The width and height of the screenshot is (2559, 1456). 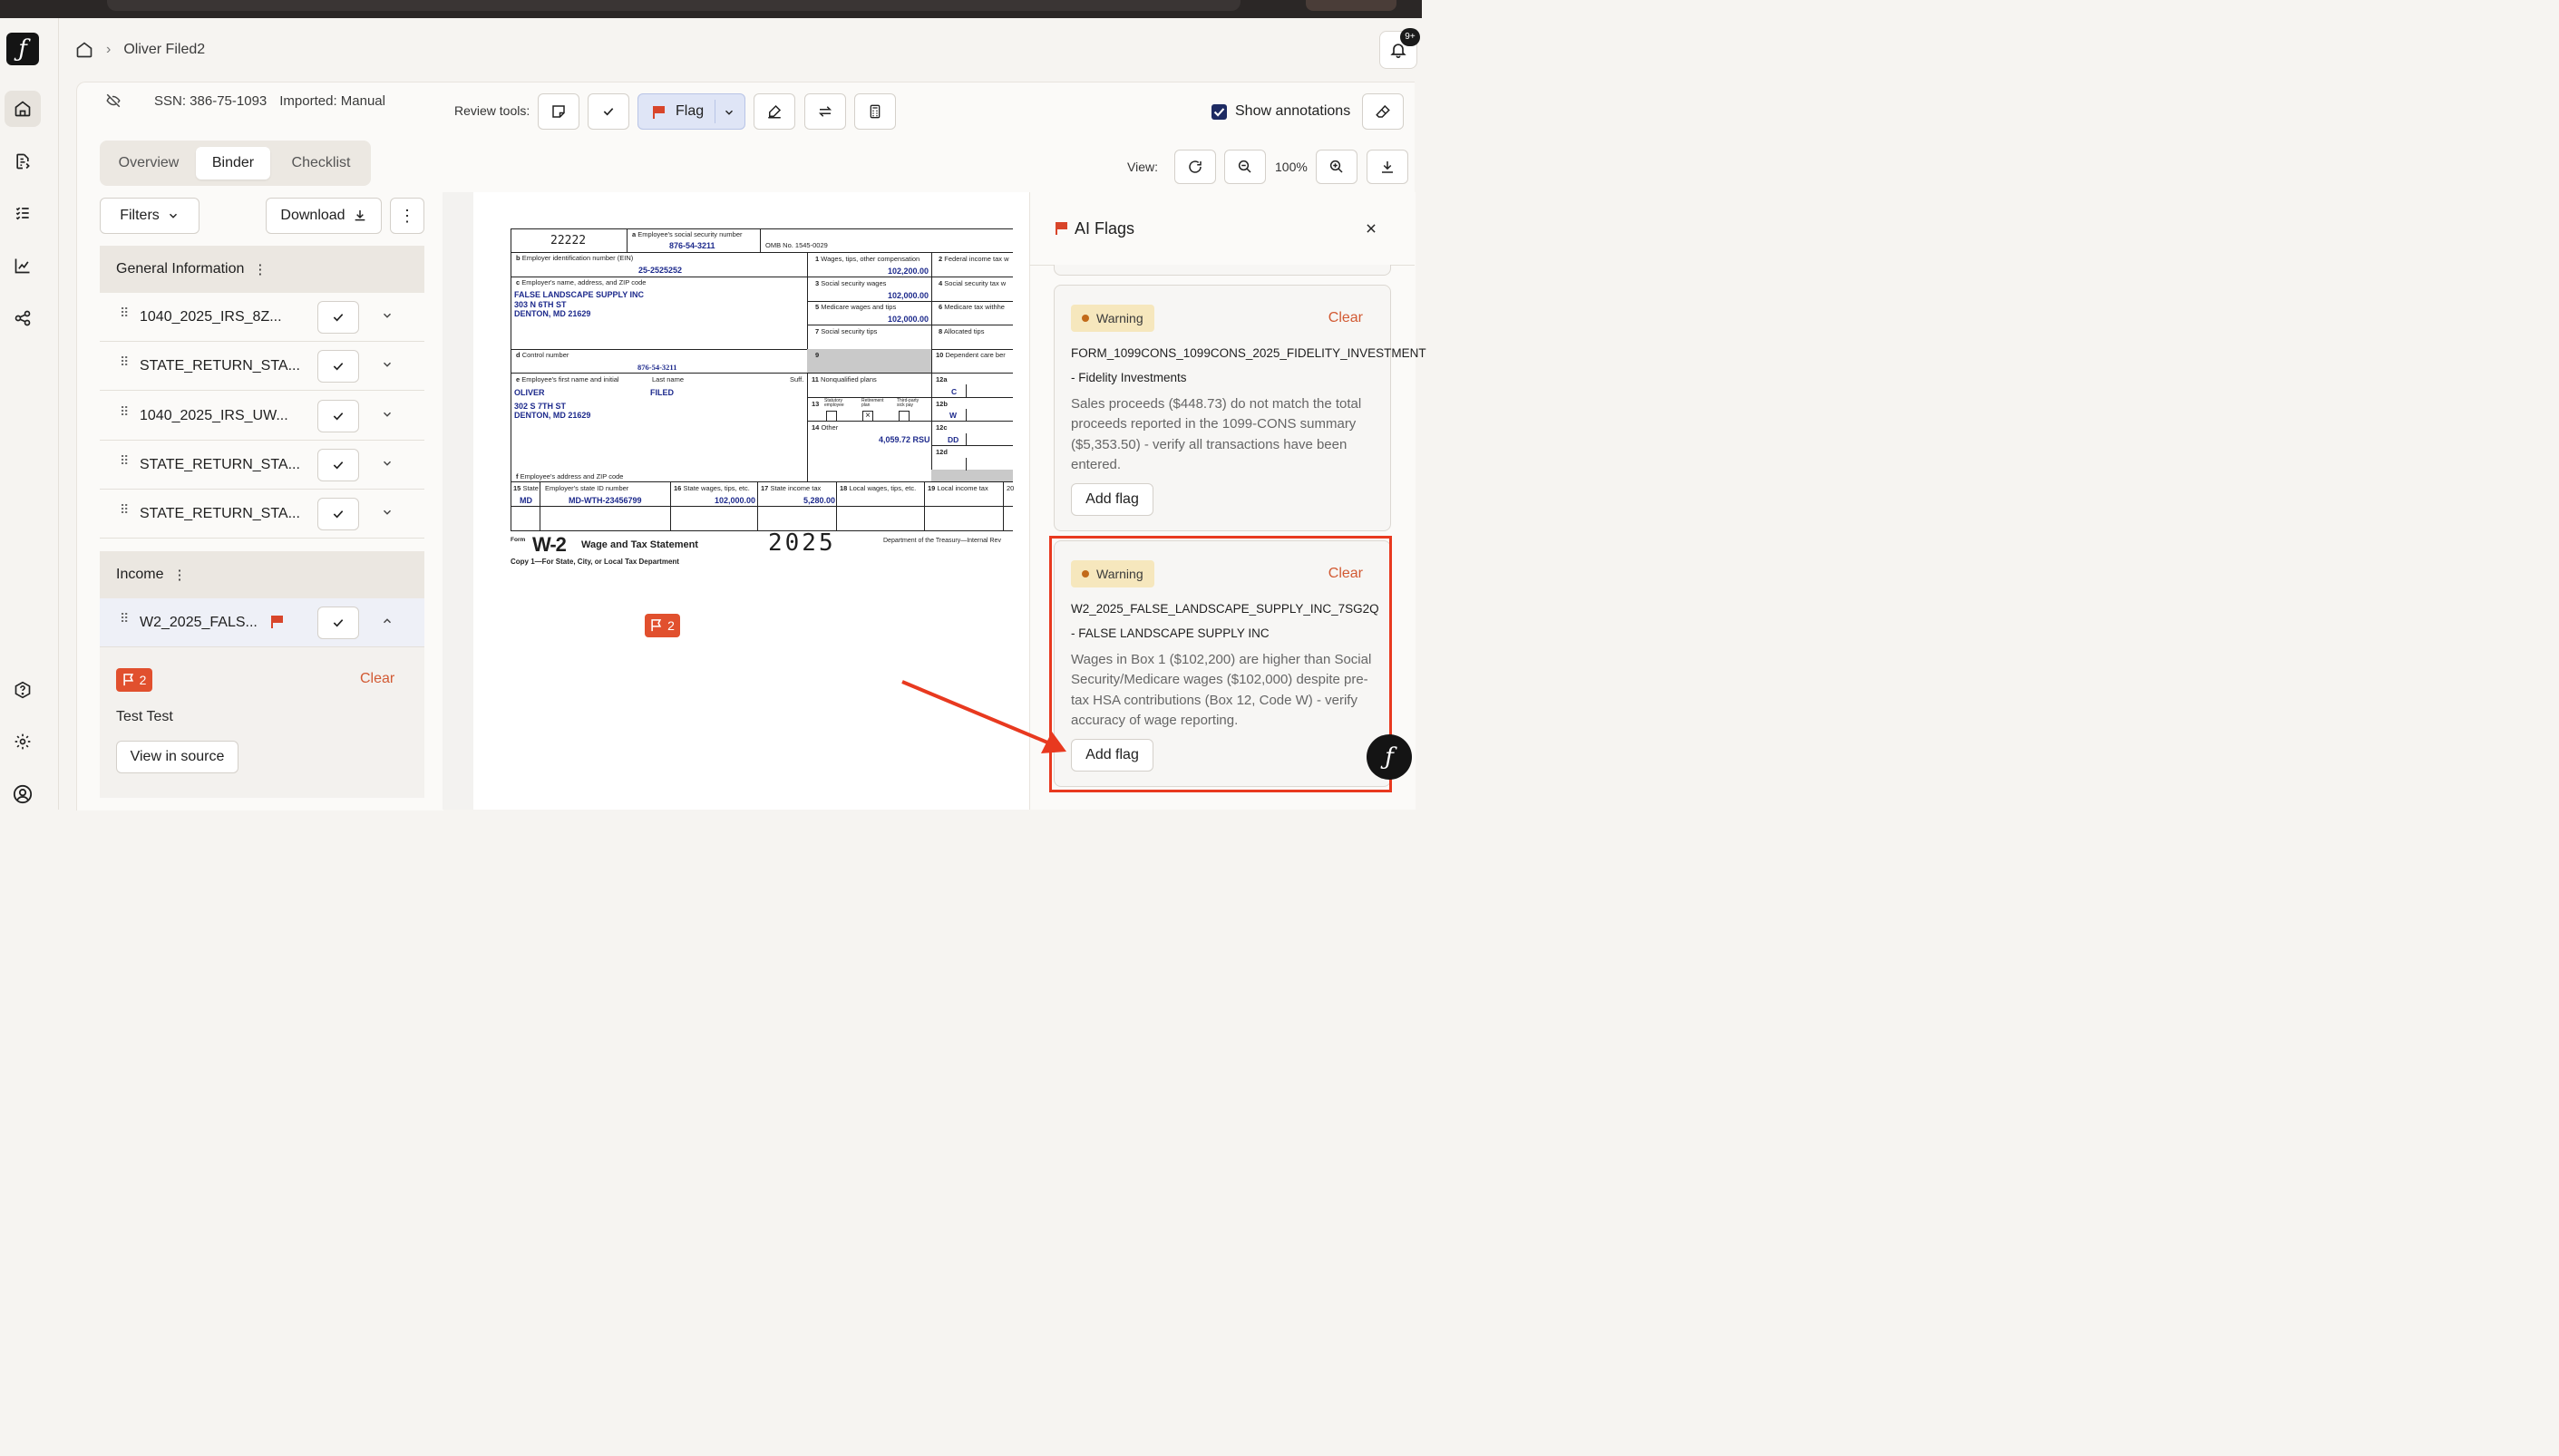 I want to click on warning-dot, so click(x=1085, y=318).